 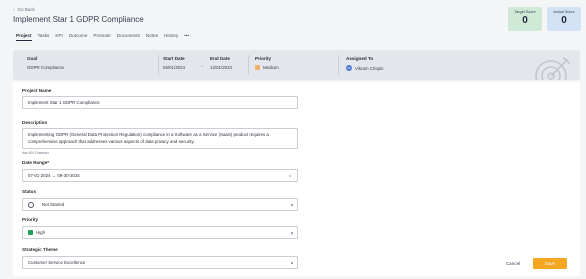 What do you see at coordinates (29, 191) in the screenshot?
I see `status-label: Status` at bounding box center [29, 191].